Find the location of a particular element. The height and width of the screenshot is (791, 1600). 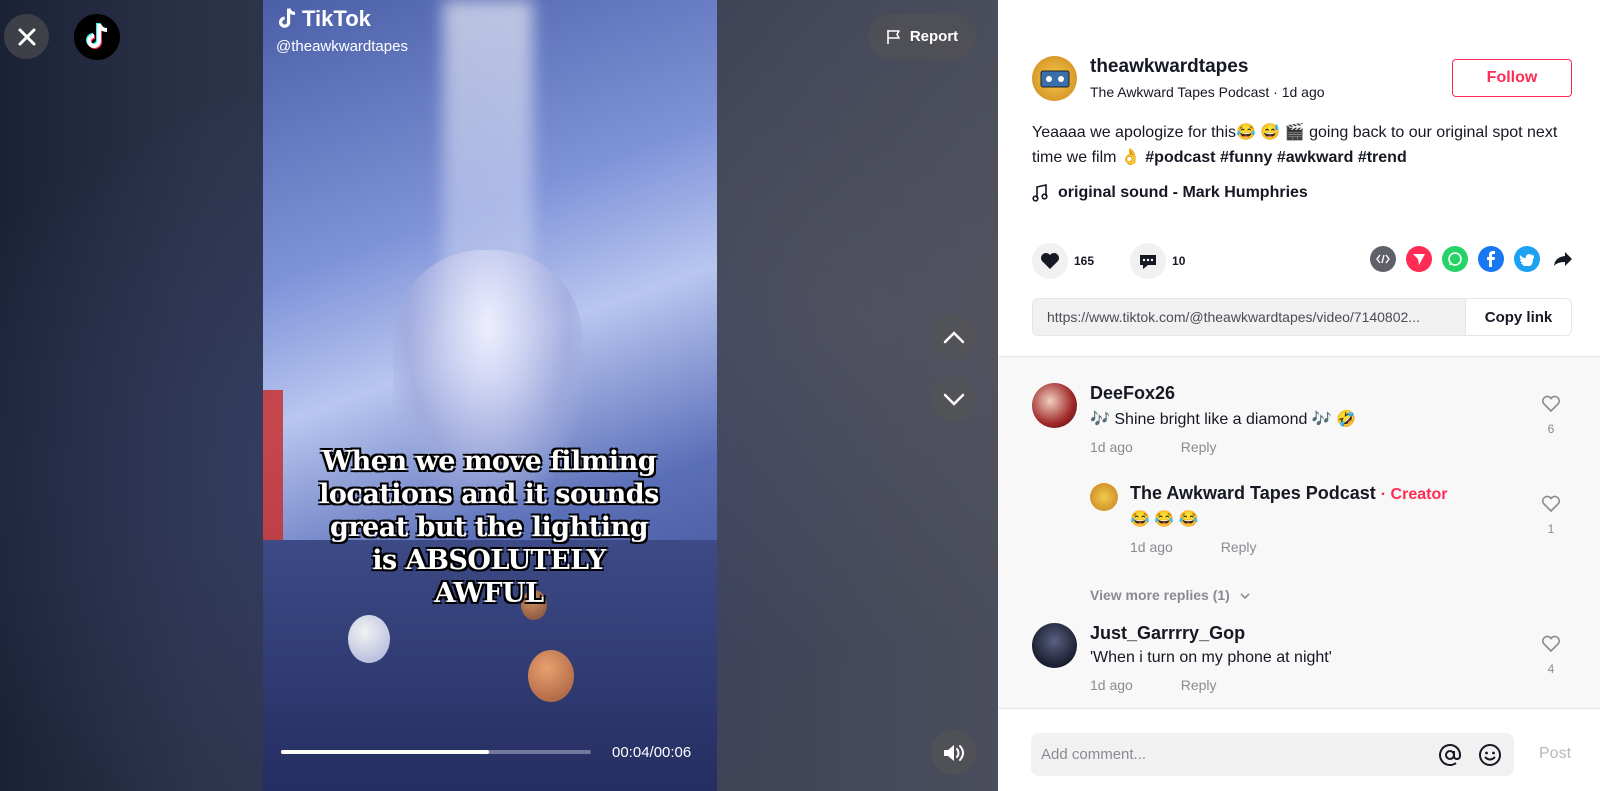

facebook-button is located at coordinates (1491, 259).